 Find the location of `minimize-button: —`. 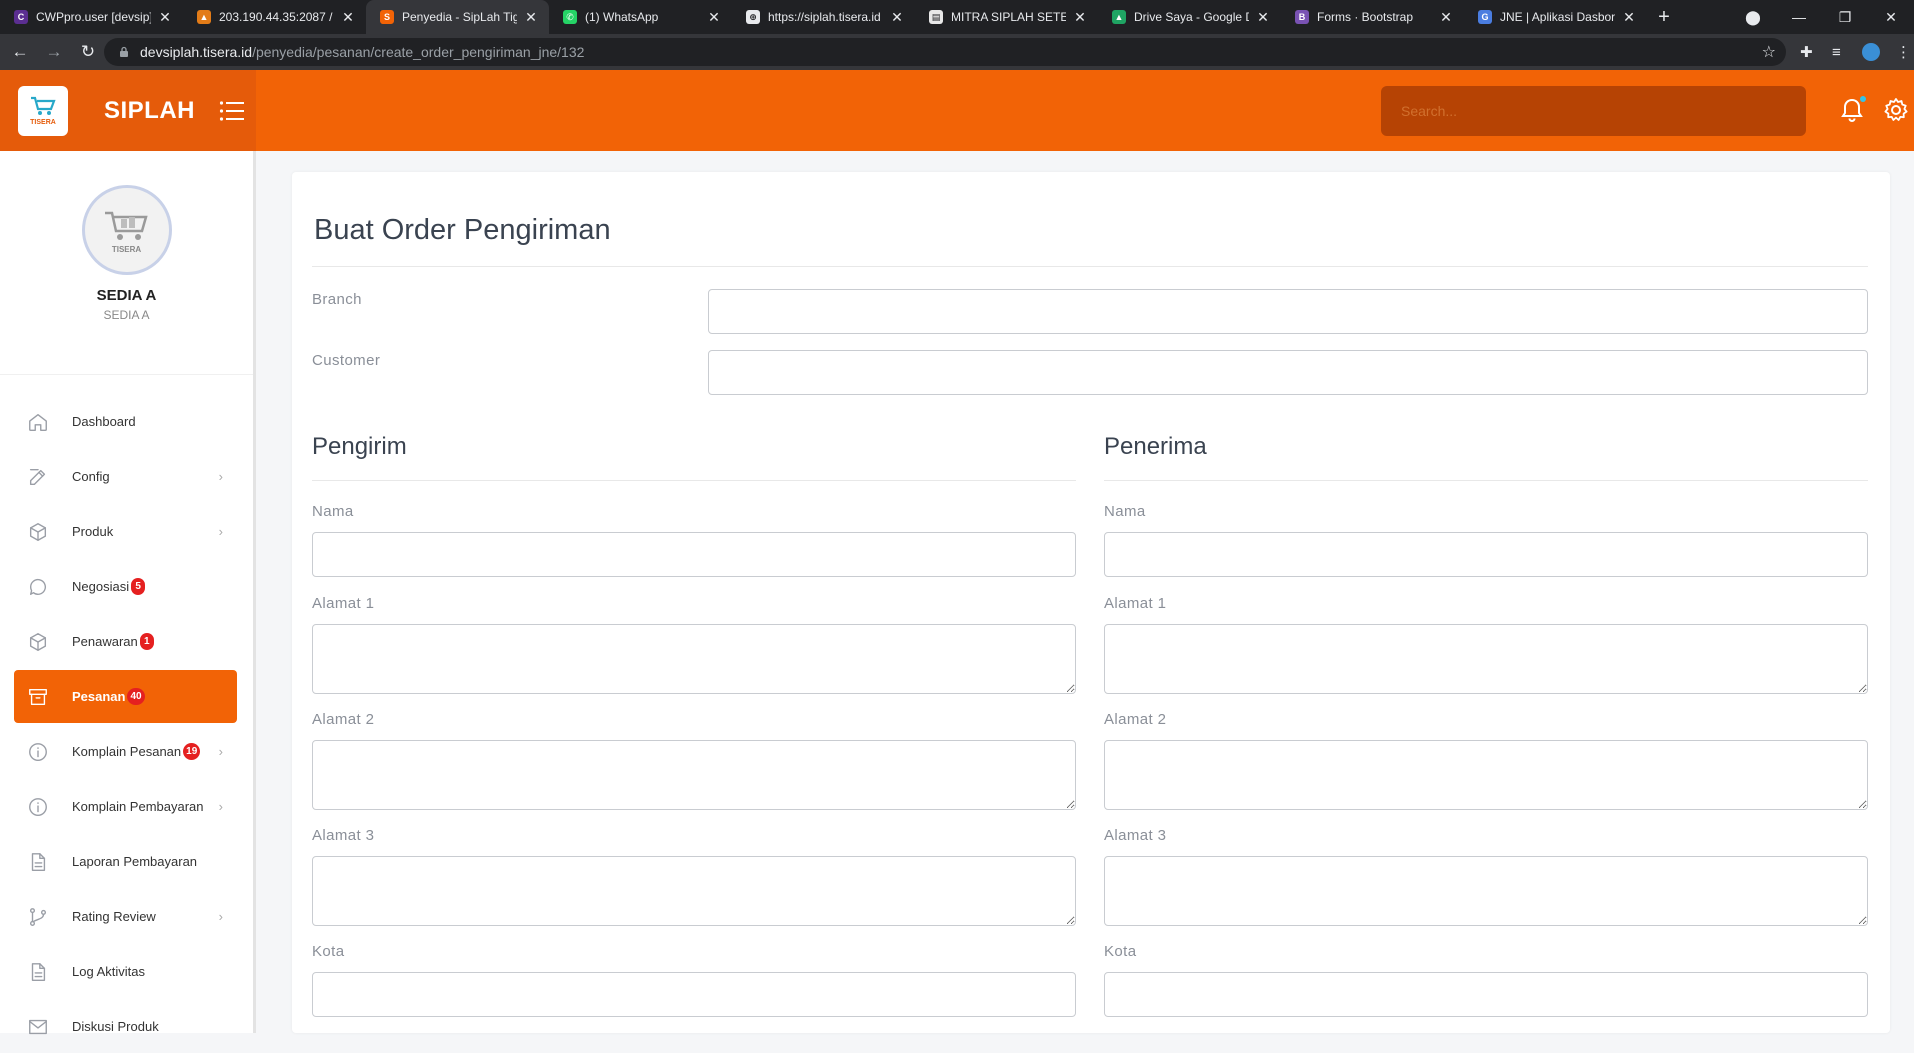

minimize-button: — is located at coordinates (1799, 17).